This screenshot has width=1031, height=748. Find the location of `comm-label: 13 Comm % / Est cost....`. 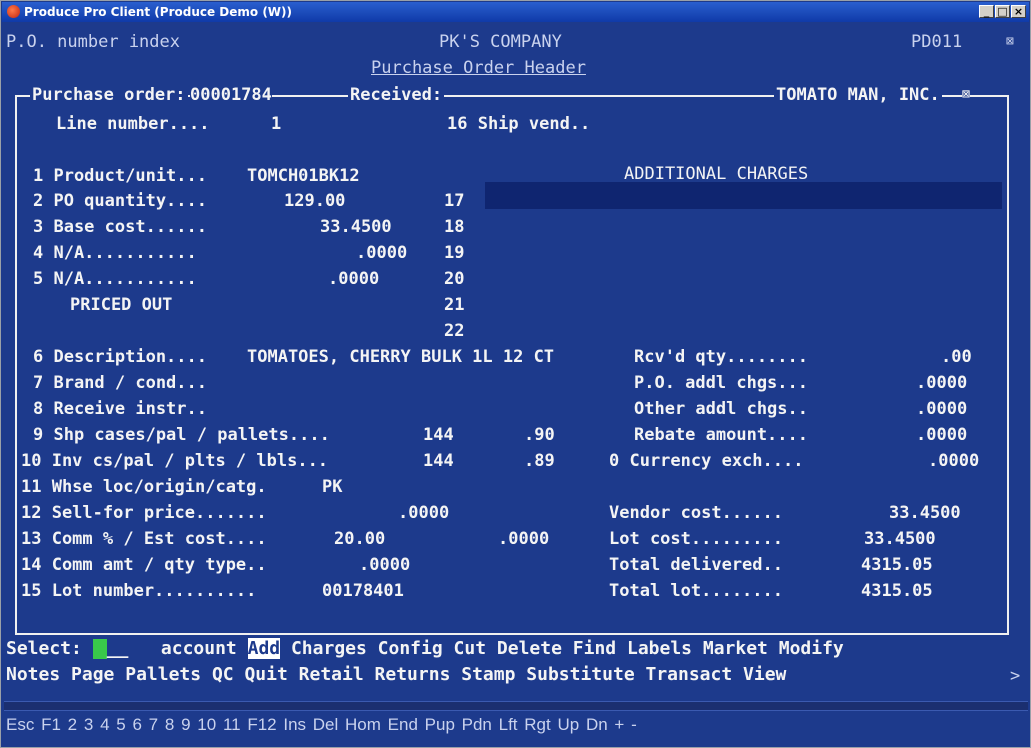

comm-label: 13 Comm % / Est cost.... is located at coordinates (144, 539).